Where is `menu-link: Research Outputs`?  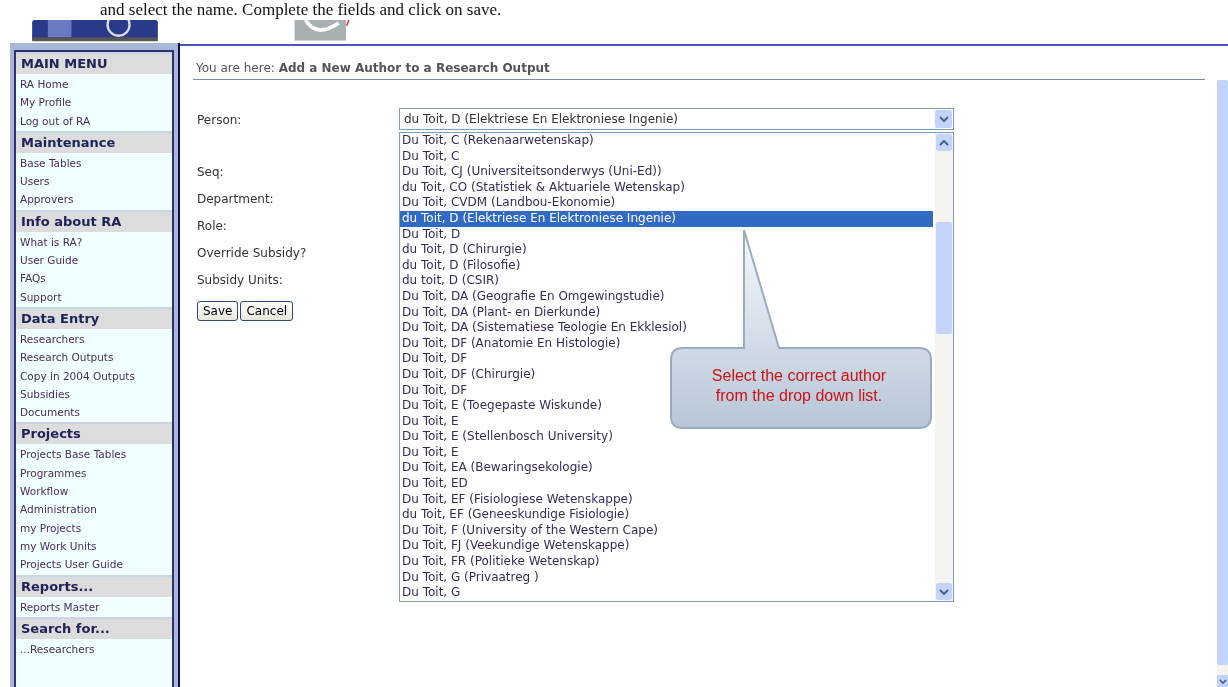 menu-link: Research Outputs is located at coordinates (94, 357).